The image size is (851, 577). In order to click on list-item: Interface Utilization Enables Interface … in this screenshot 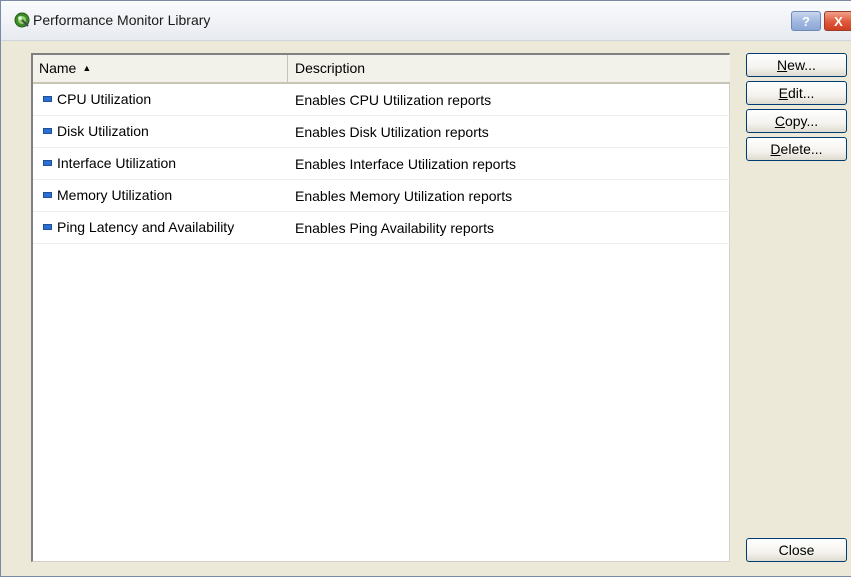, I will do `click(381, 164)`.